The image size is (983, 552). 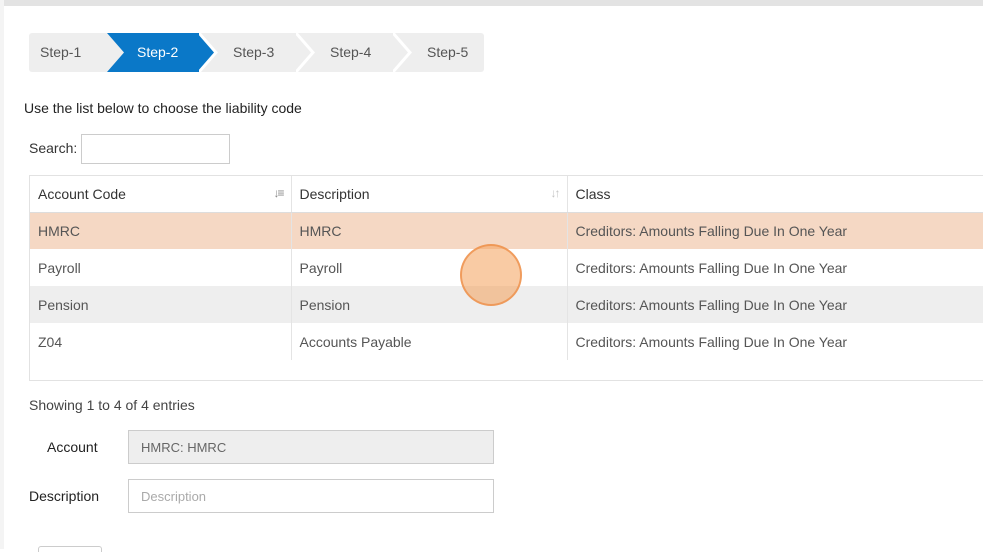 I want to click on wizard-steps: Step-1 Step-2 Step-3 Step-4 Step-5, so click(x=256, y=52).